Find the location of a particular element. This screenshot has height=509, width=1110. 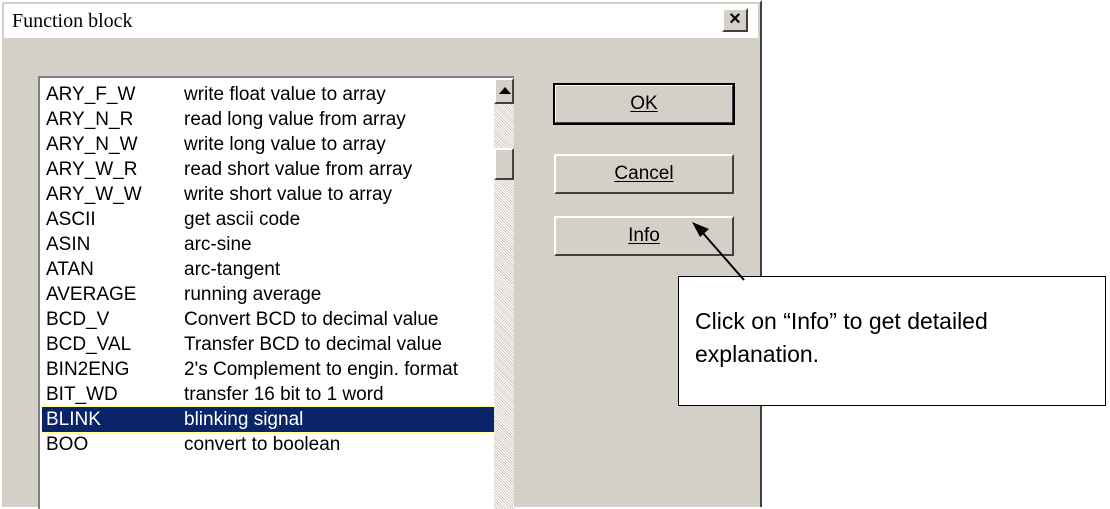

function-name: ATAN is located at coordinates (70, 269).